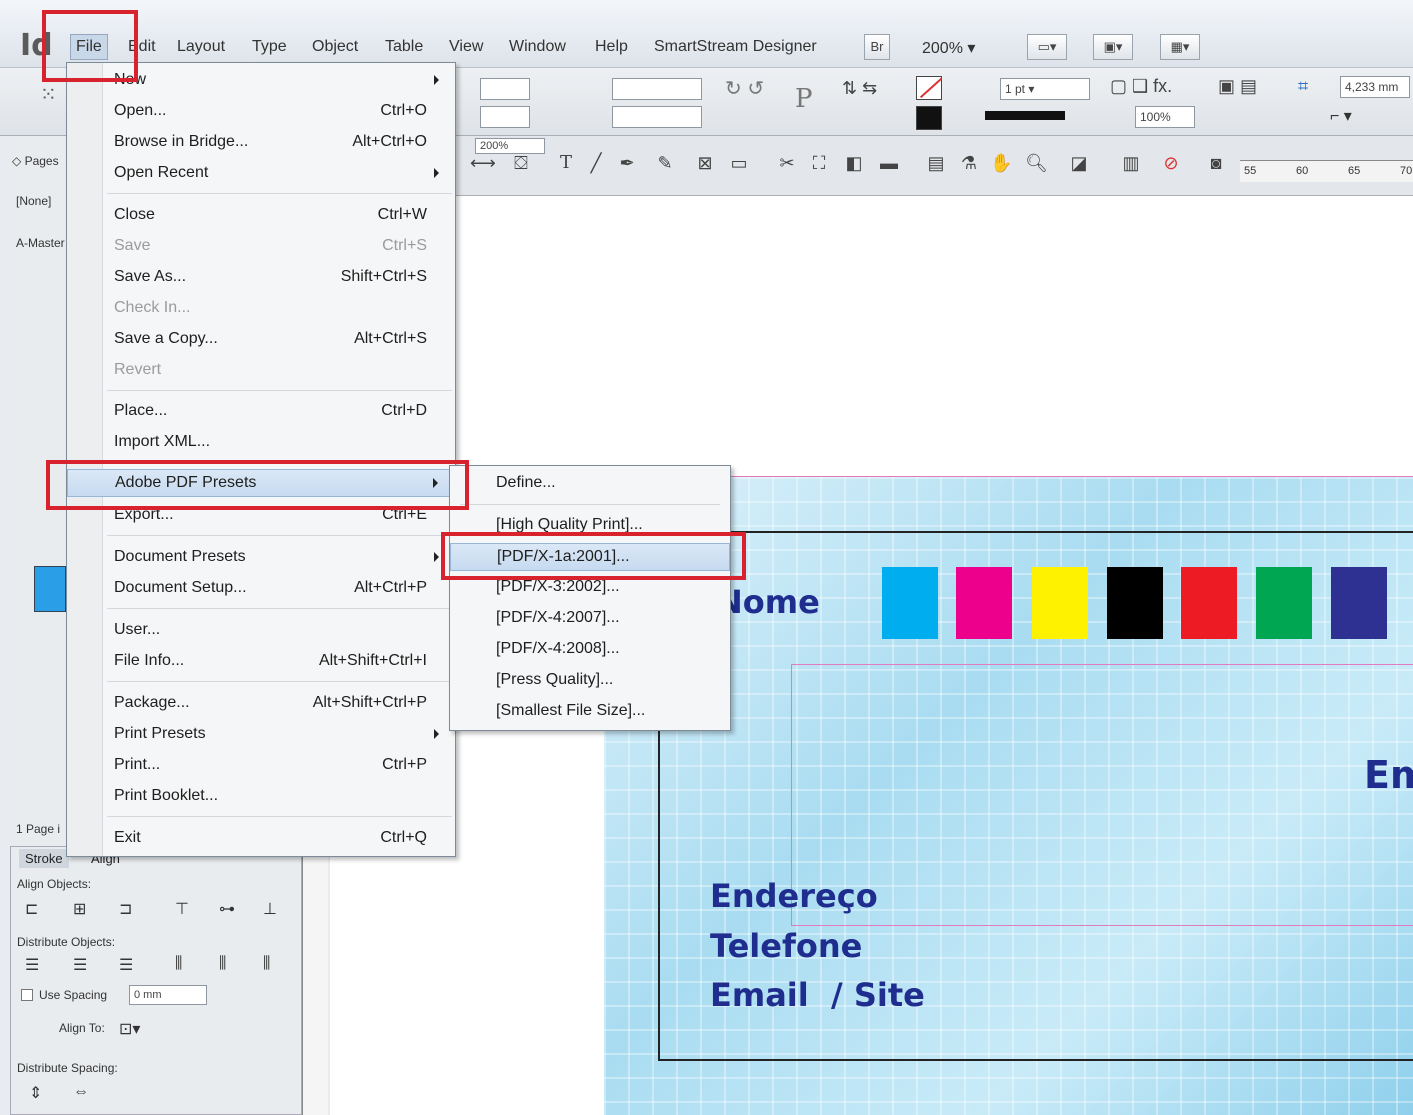 Image resolution: width=1413 pixels, height=1115 pixels. Describe the element at coordinates (627, 163) in the screenshot. I see `pen-tool-icon: ✒` at that location.